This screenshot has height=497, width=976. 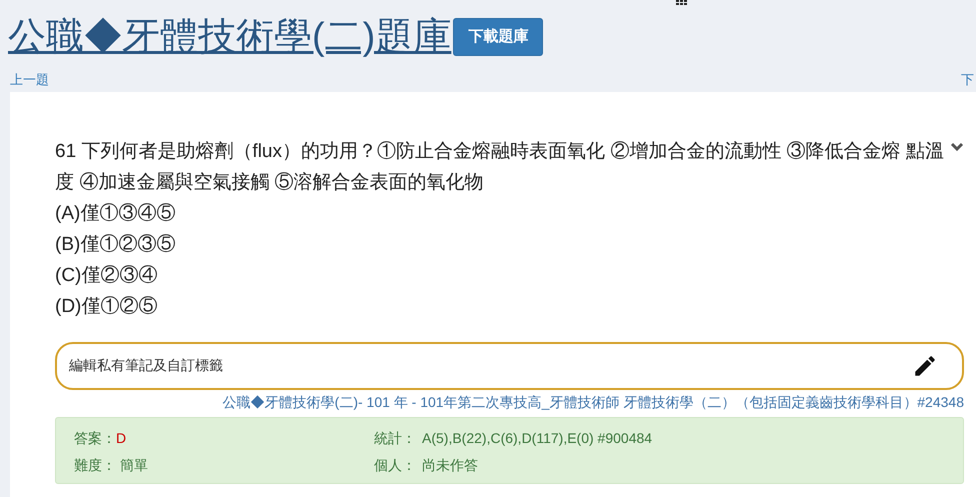 What do you see at coordinates (29, 80) in the screenshot?
I see `previous-link: 上一題` at bounding box center [29, 80].